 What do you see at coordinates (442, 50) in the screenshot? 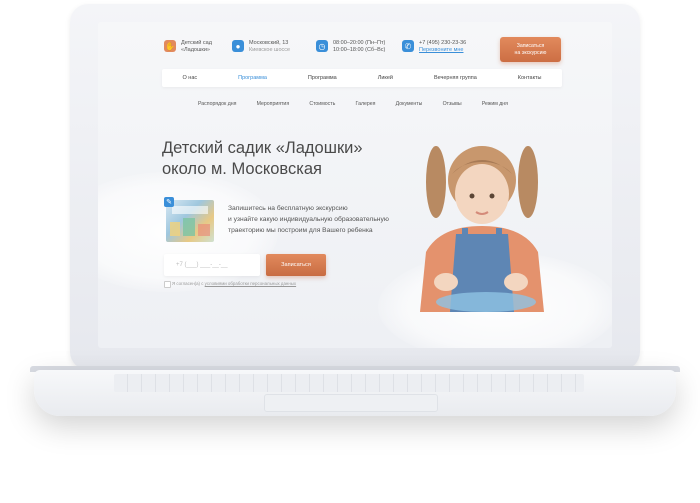
I see `callback-link: Перезвоните мне` at bounding box center [442, 50].